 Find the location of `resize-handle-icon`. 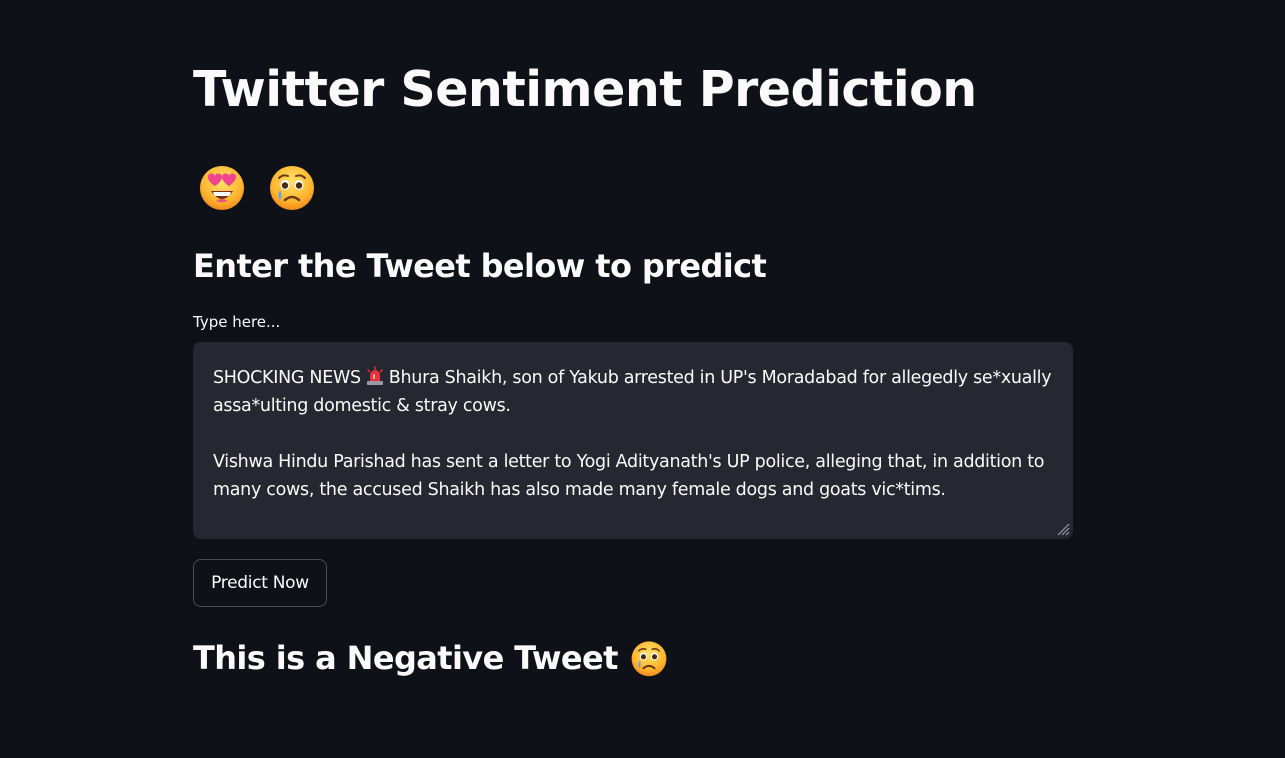

resize-handle-icon is located at coordinates (1063, 529).